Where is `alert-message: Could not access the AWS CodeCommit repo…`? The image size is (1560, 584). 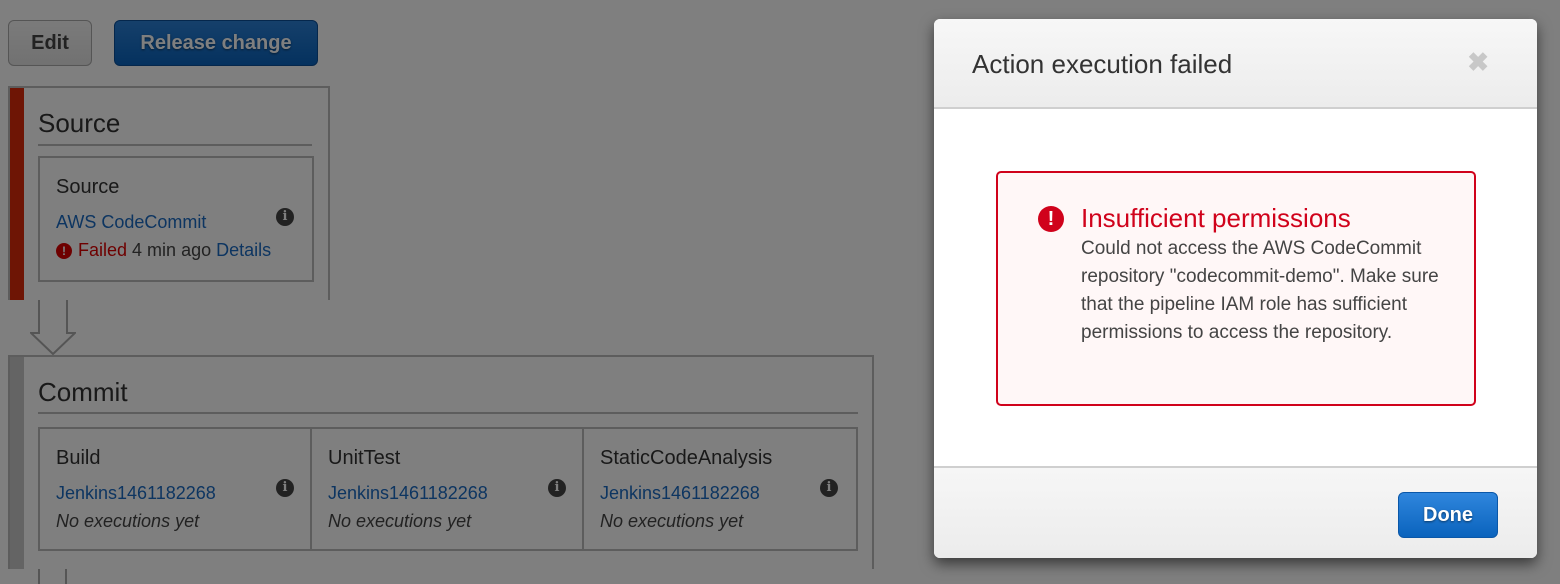
alert-message: Could not access the AWS CodeCommit repo… is located at coordinates (1260, 290).